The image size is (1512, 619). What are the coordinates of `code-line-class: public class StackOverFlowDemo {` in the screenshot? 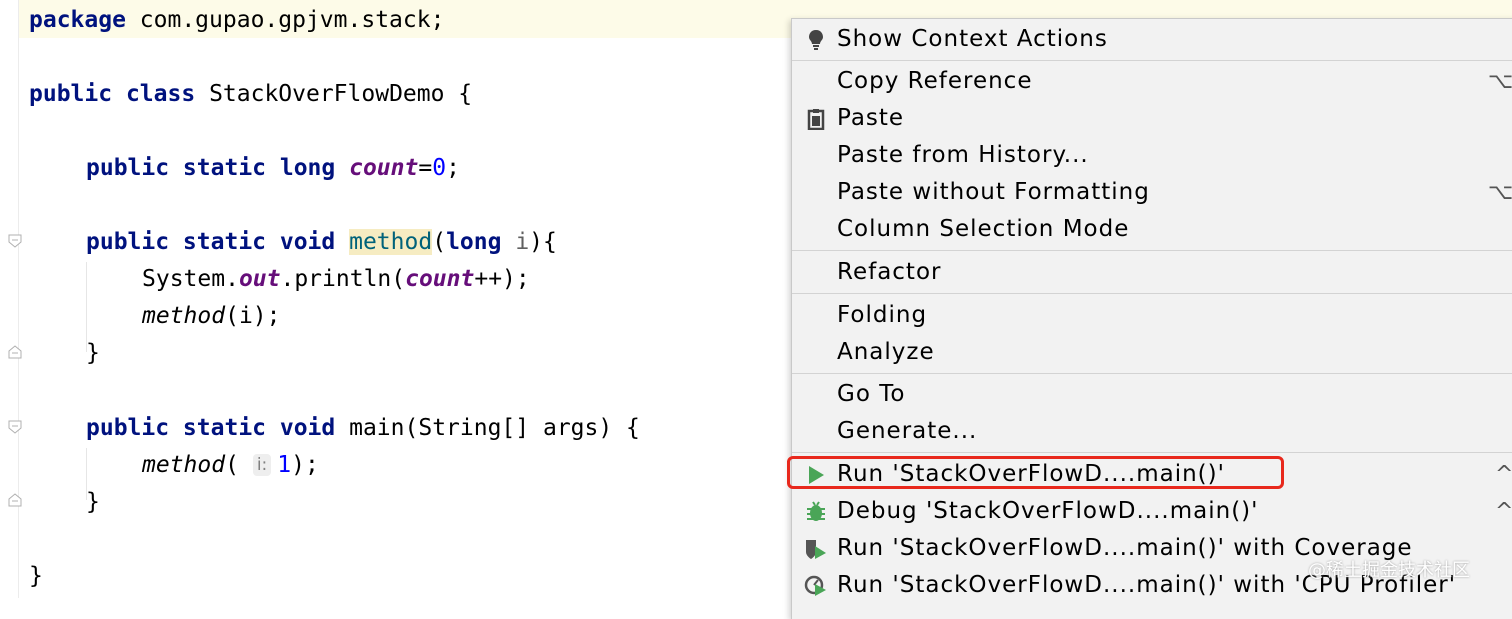 It's located at (250, 94).